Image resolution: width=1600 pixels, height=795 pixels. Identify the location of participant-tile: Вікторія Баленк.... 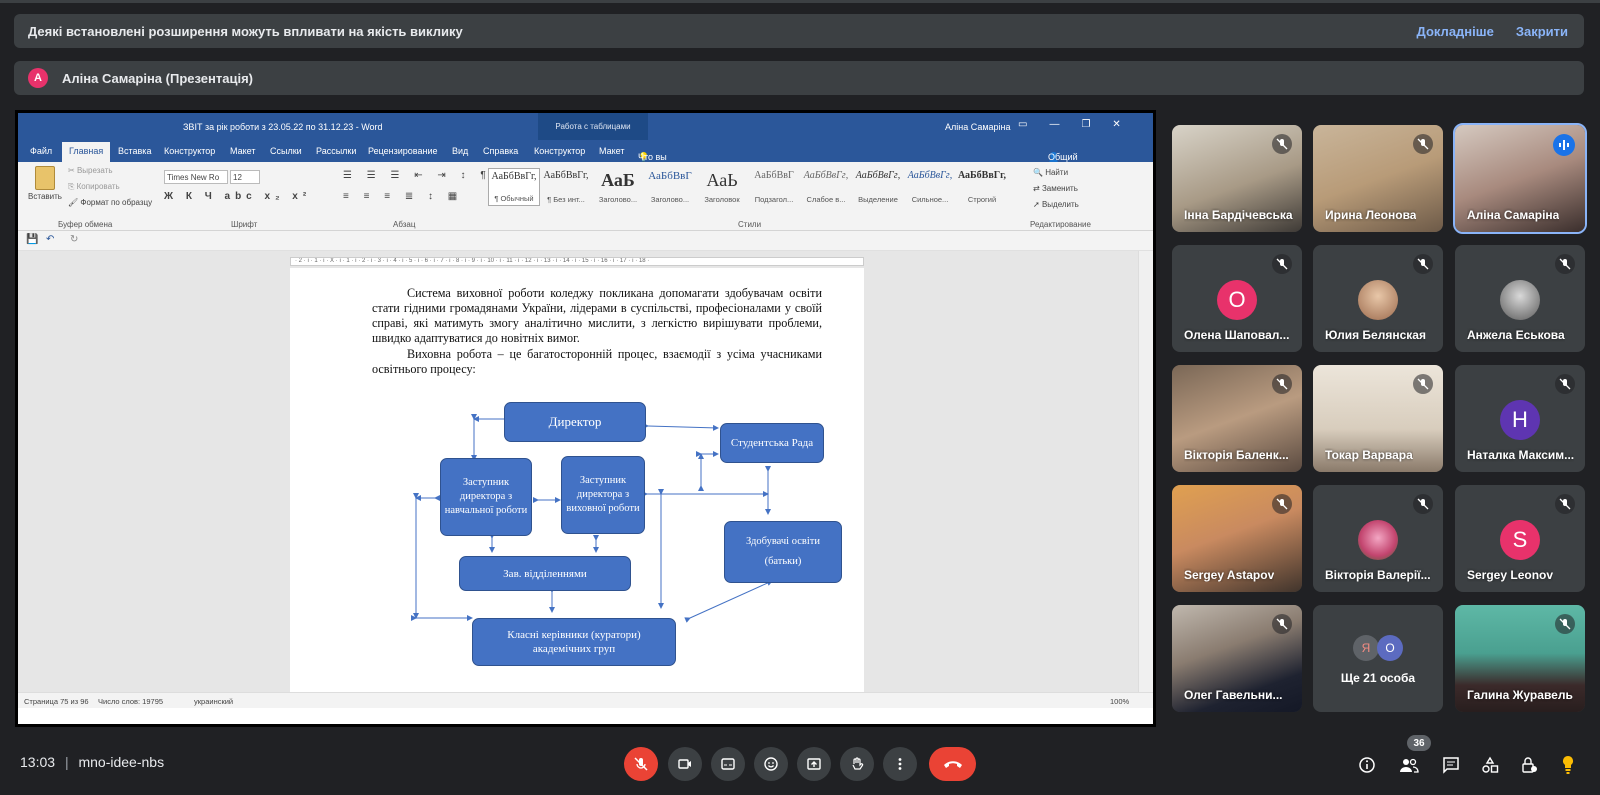
(1237, 418).